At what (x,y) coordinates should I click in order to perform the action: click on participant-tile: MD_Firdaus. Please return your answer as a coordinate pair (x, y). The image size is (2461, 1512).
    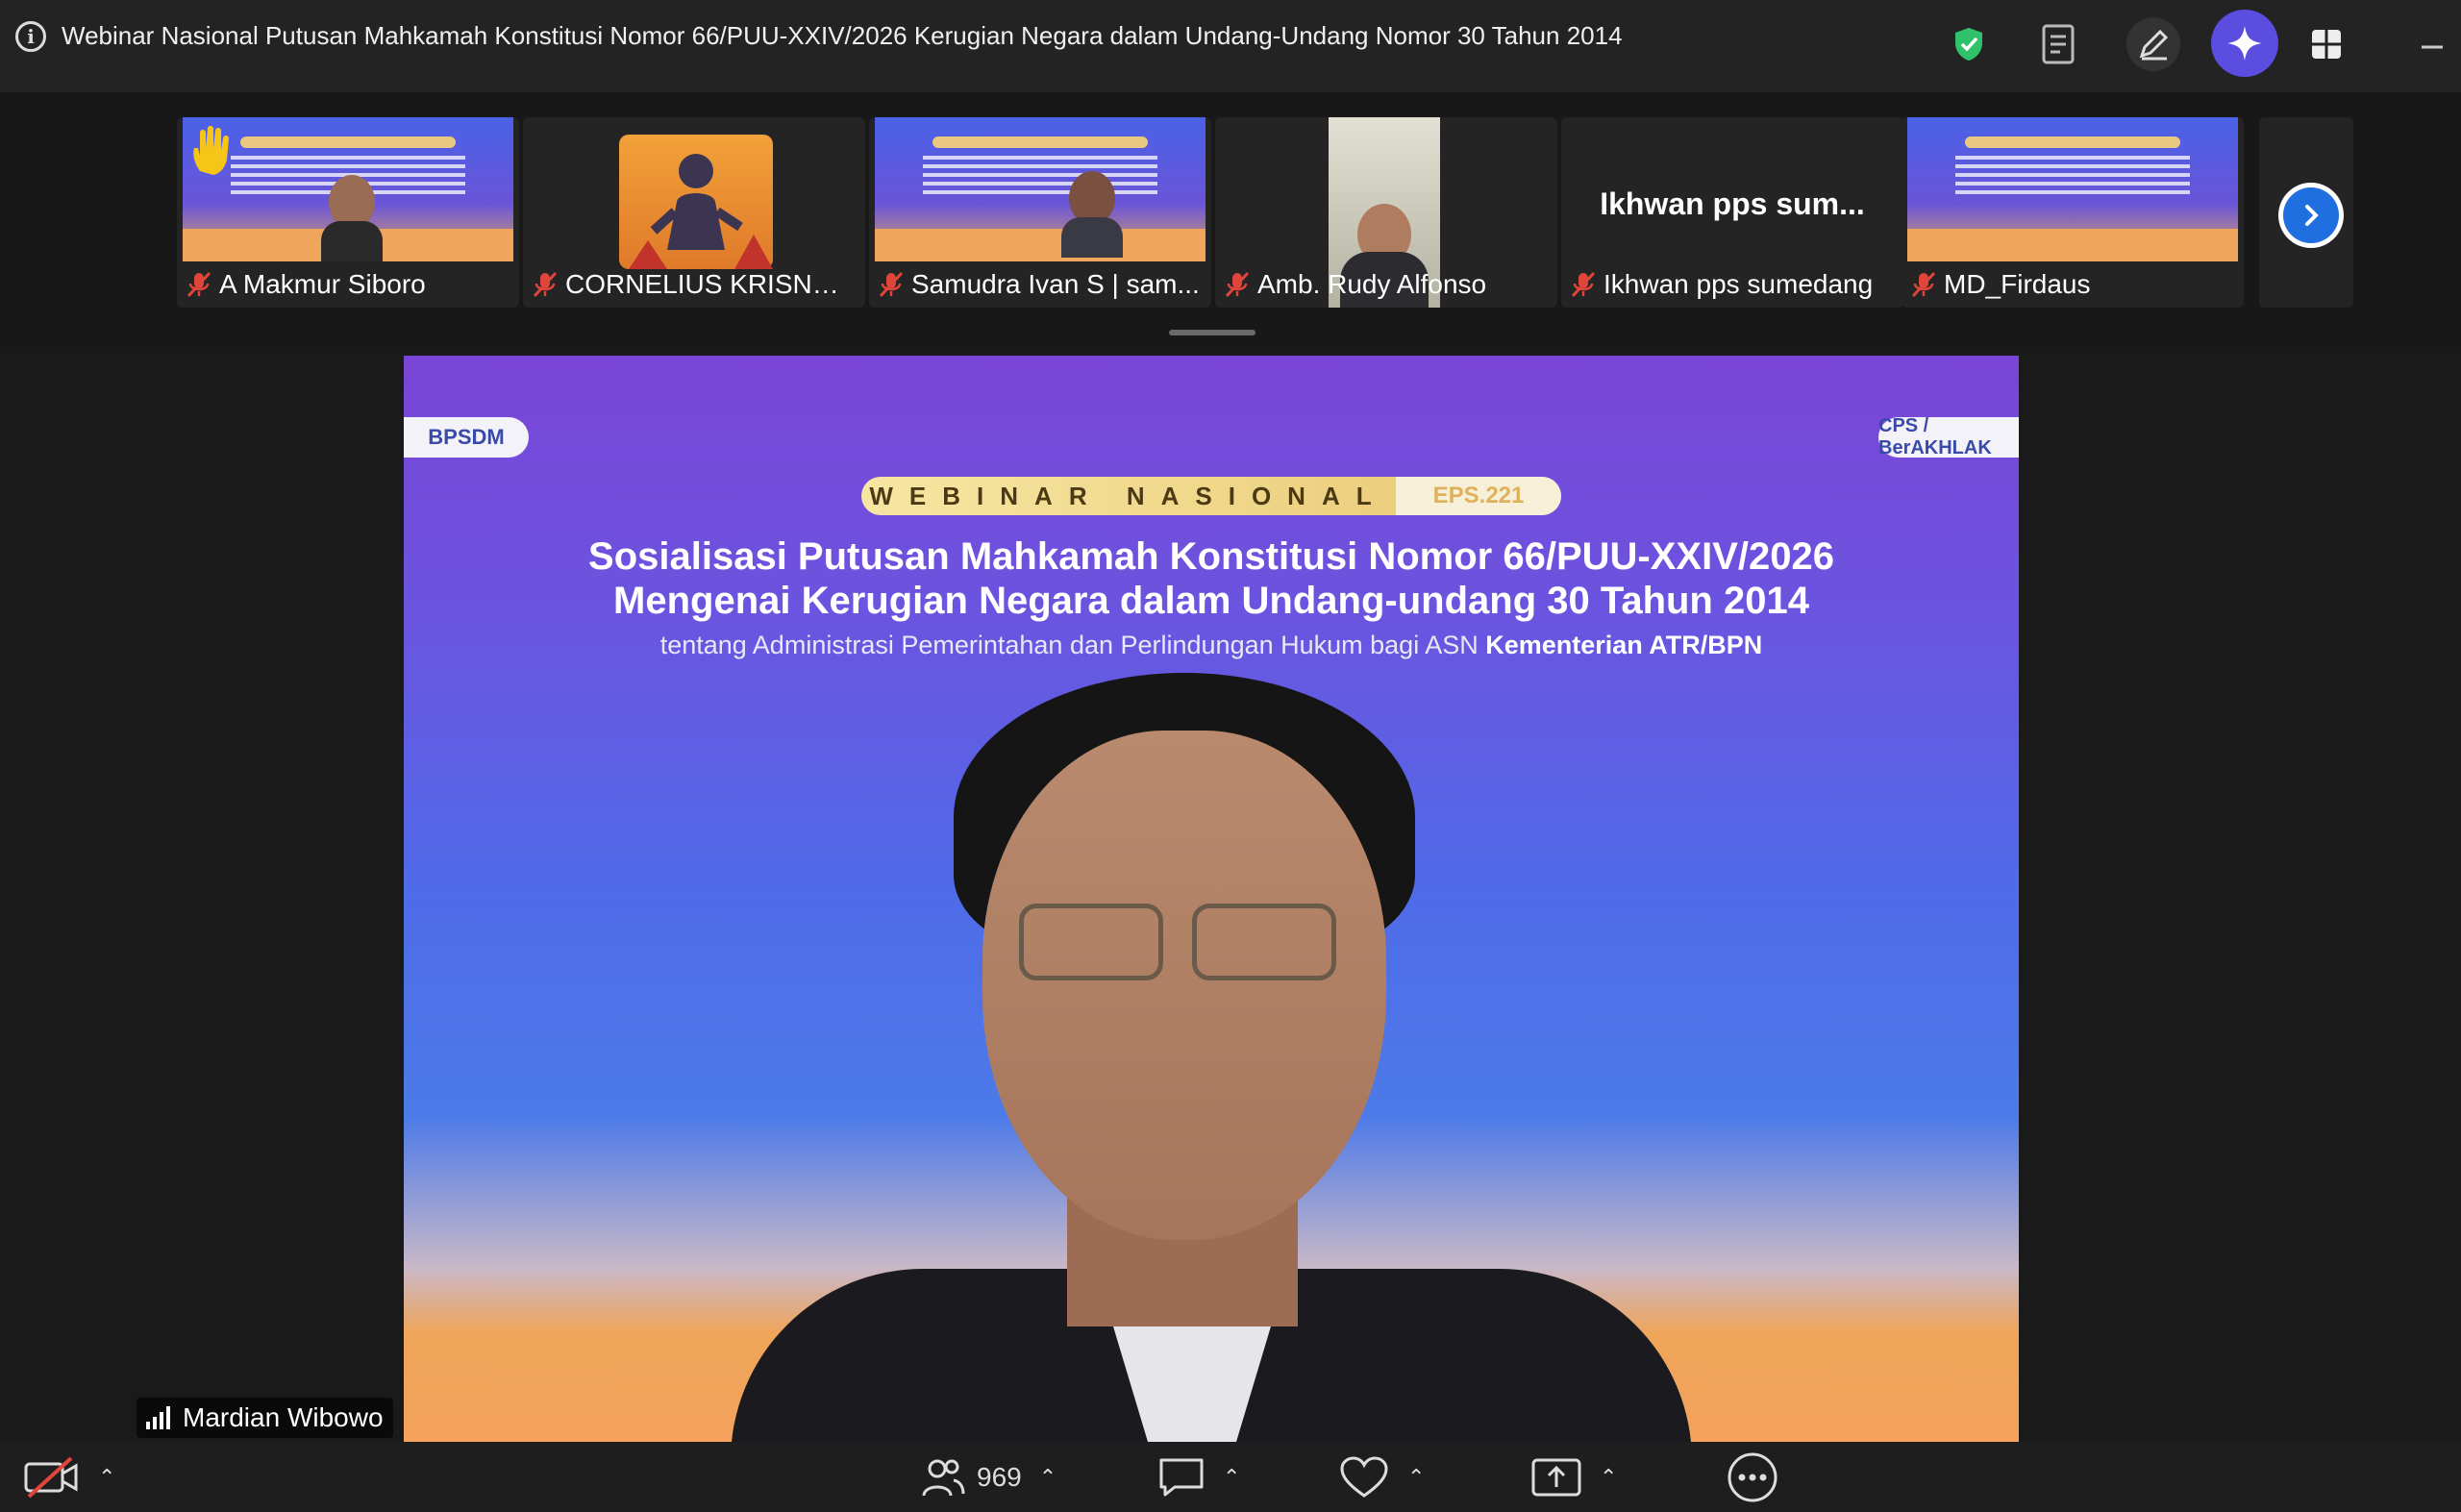
    Looking at the image, I should click on (2073, 212).